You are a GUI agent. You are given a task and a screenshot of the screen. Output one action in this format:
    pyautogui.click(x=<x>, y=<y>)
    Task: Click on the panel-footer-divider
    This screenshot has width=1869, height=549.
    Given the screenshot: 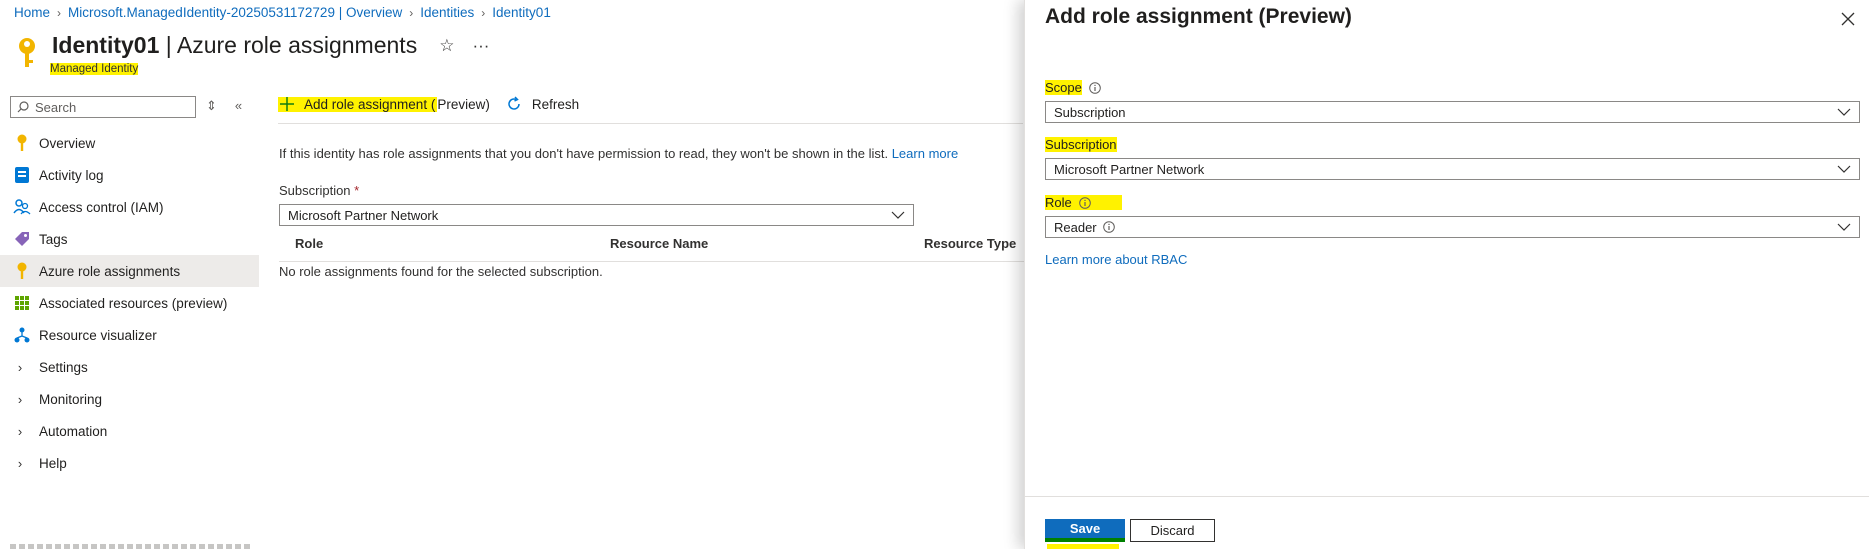 What is the action you would take?
    pyautogui.click(x=1447, y=496)
    